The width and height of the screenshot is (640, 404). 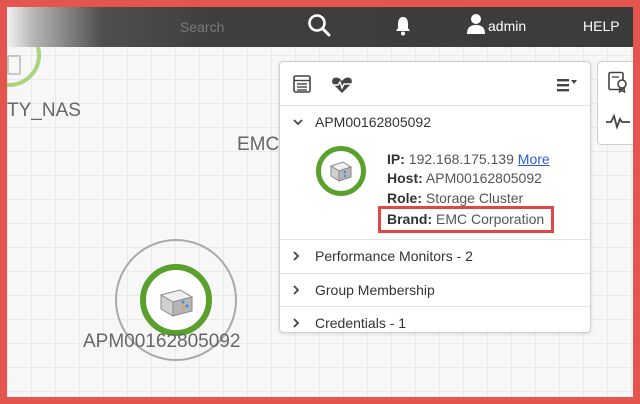 I want to click on top-navigation-bar: Search admin HELP, so click(x=320, y=27).